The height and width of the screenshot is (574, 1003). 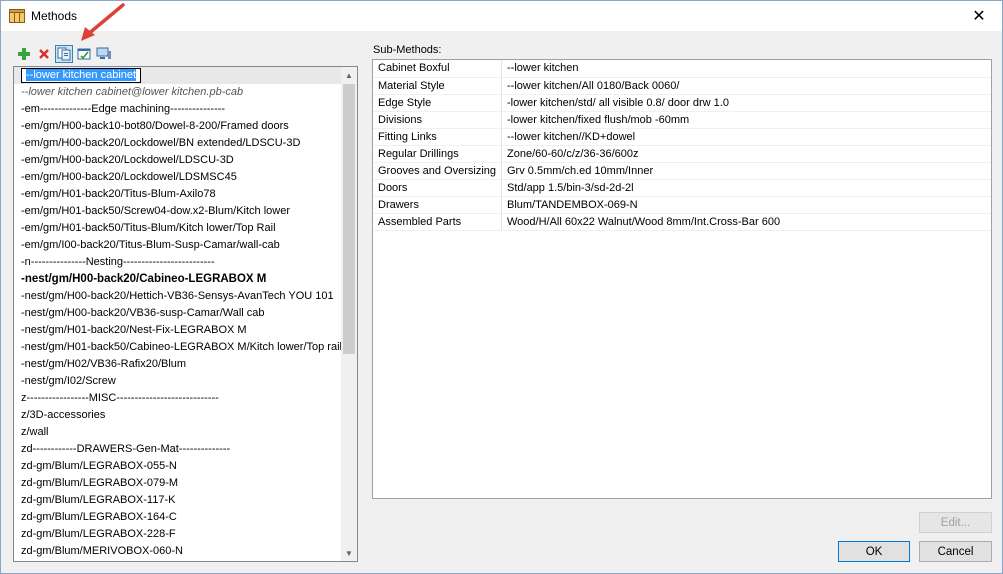 What do you see at coordinates (54, 16) in the screenshot?
I see `window-title: Methods` at bounding box center [54, 16].